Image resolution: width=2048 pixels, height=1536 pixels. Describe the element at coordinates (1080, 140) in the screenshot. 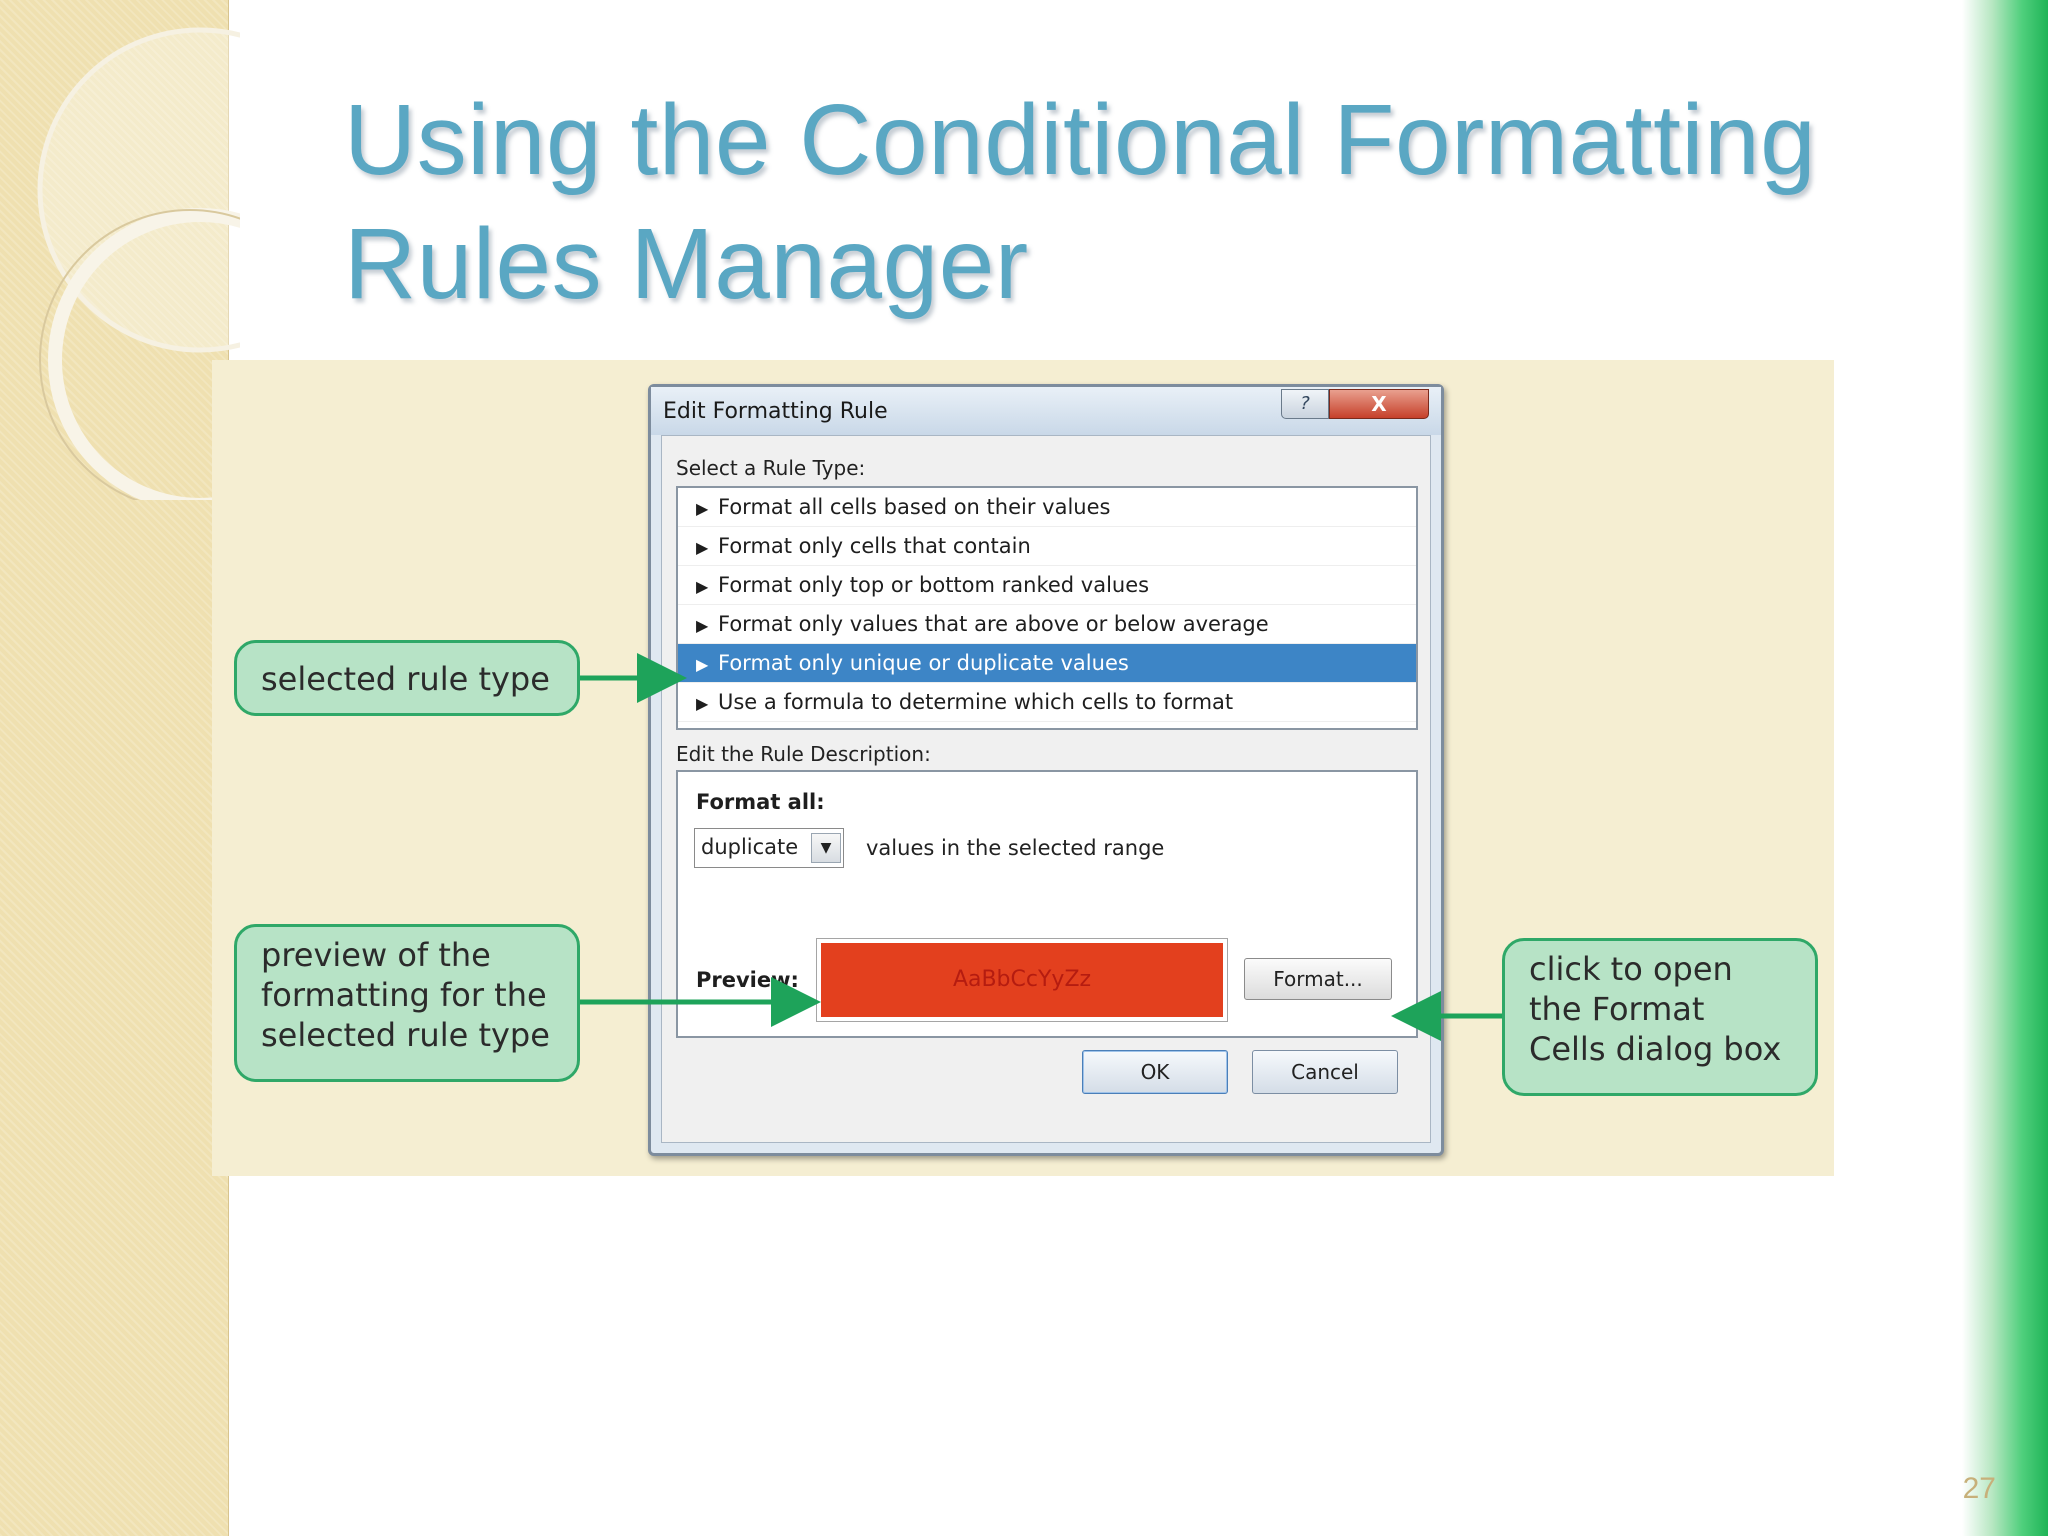

I see `slide-title-line-1: Using the Conditional Formatting` at that location.